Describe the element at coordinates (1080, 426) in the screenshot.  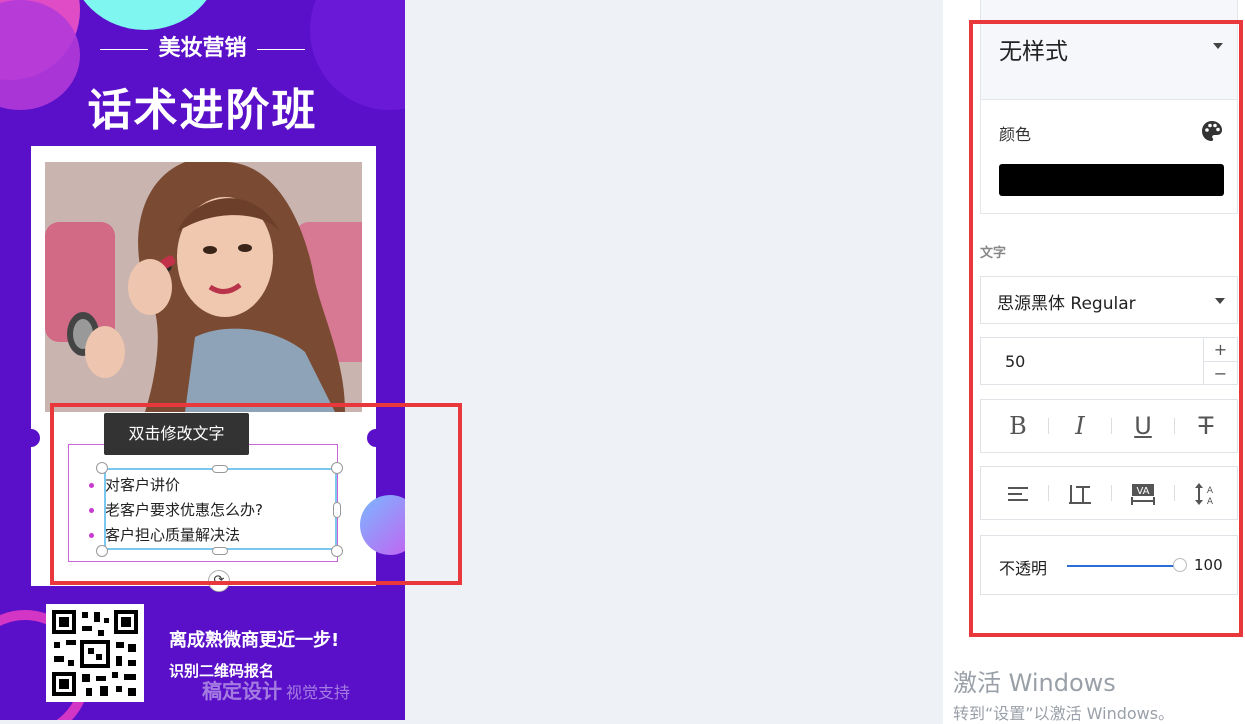
I see `italic-button: I` at that location.